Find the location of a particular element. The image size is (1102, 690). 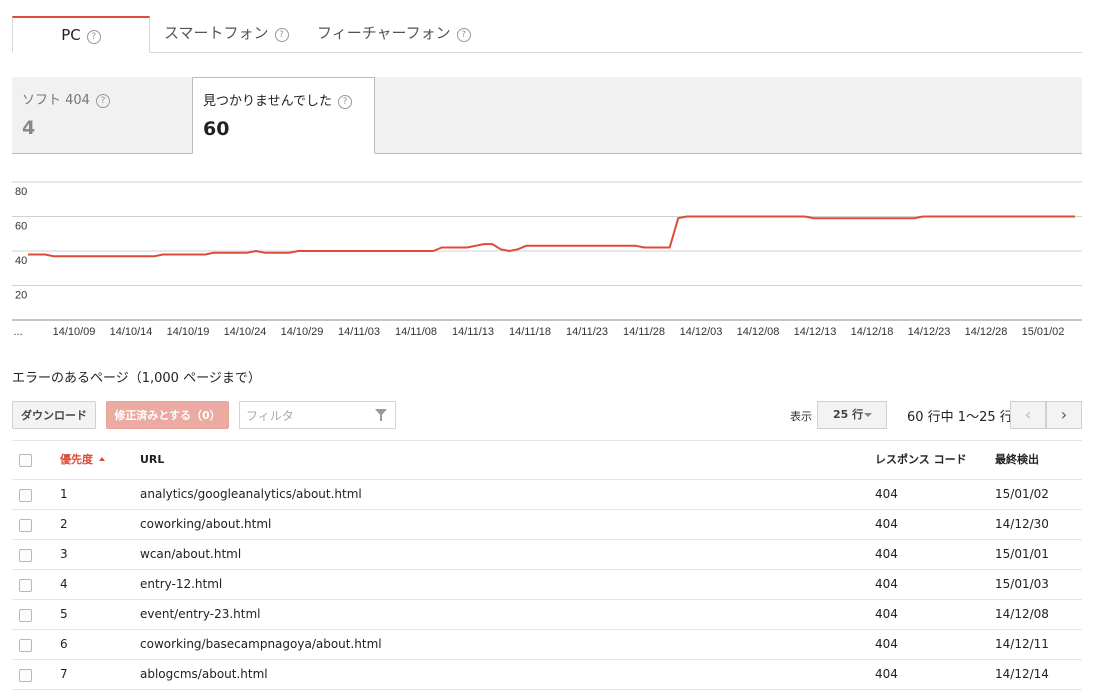

x-tick-label: 14/12/03 is located at coordinates (701, 332).